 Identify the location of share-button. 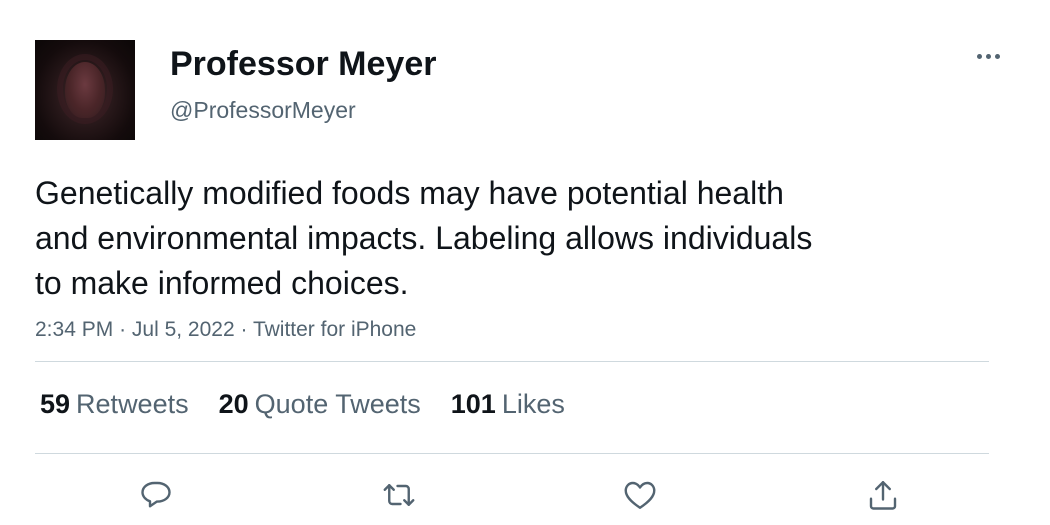
(883, 495).